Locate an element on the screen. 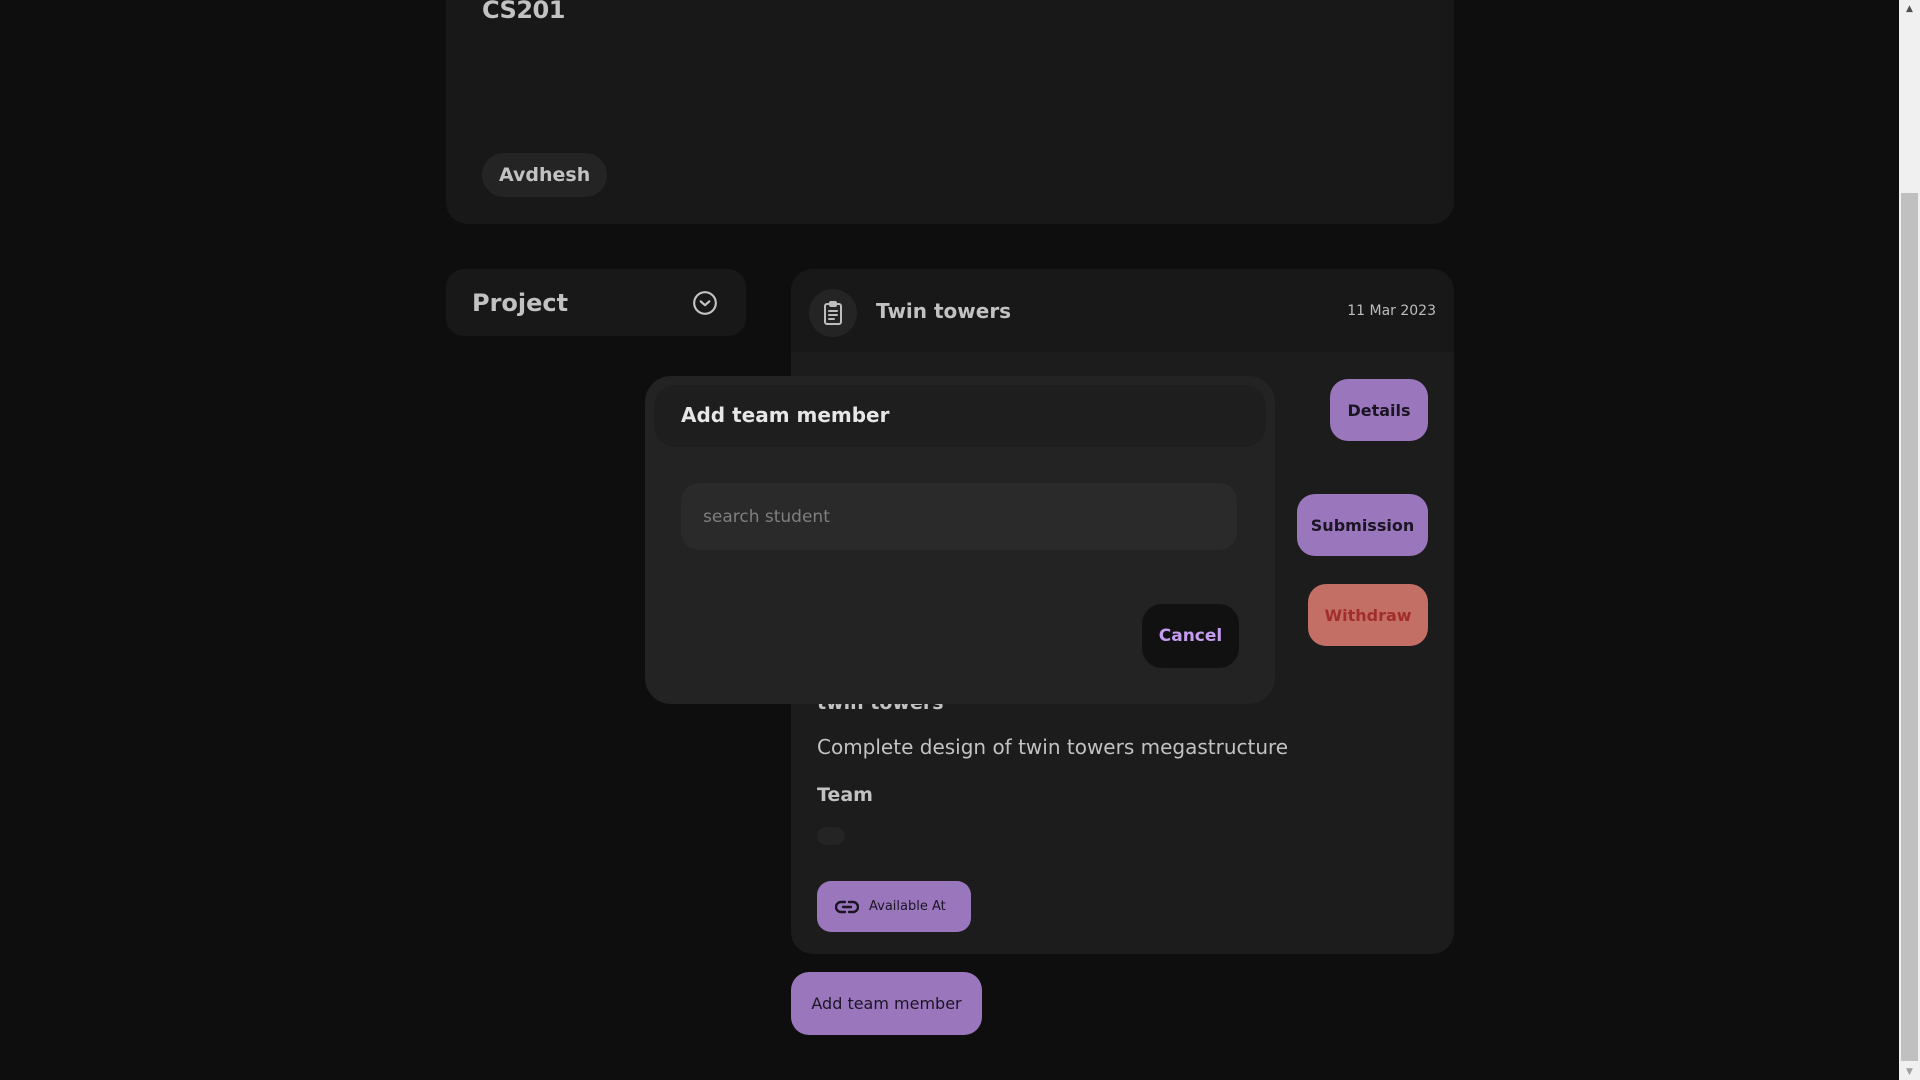 The image size is (1920, 1080). scroll-down-arrow-icon: ▼ is located at coordinates (1909, 1071).